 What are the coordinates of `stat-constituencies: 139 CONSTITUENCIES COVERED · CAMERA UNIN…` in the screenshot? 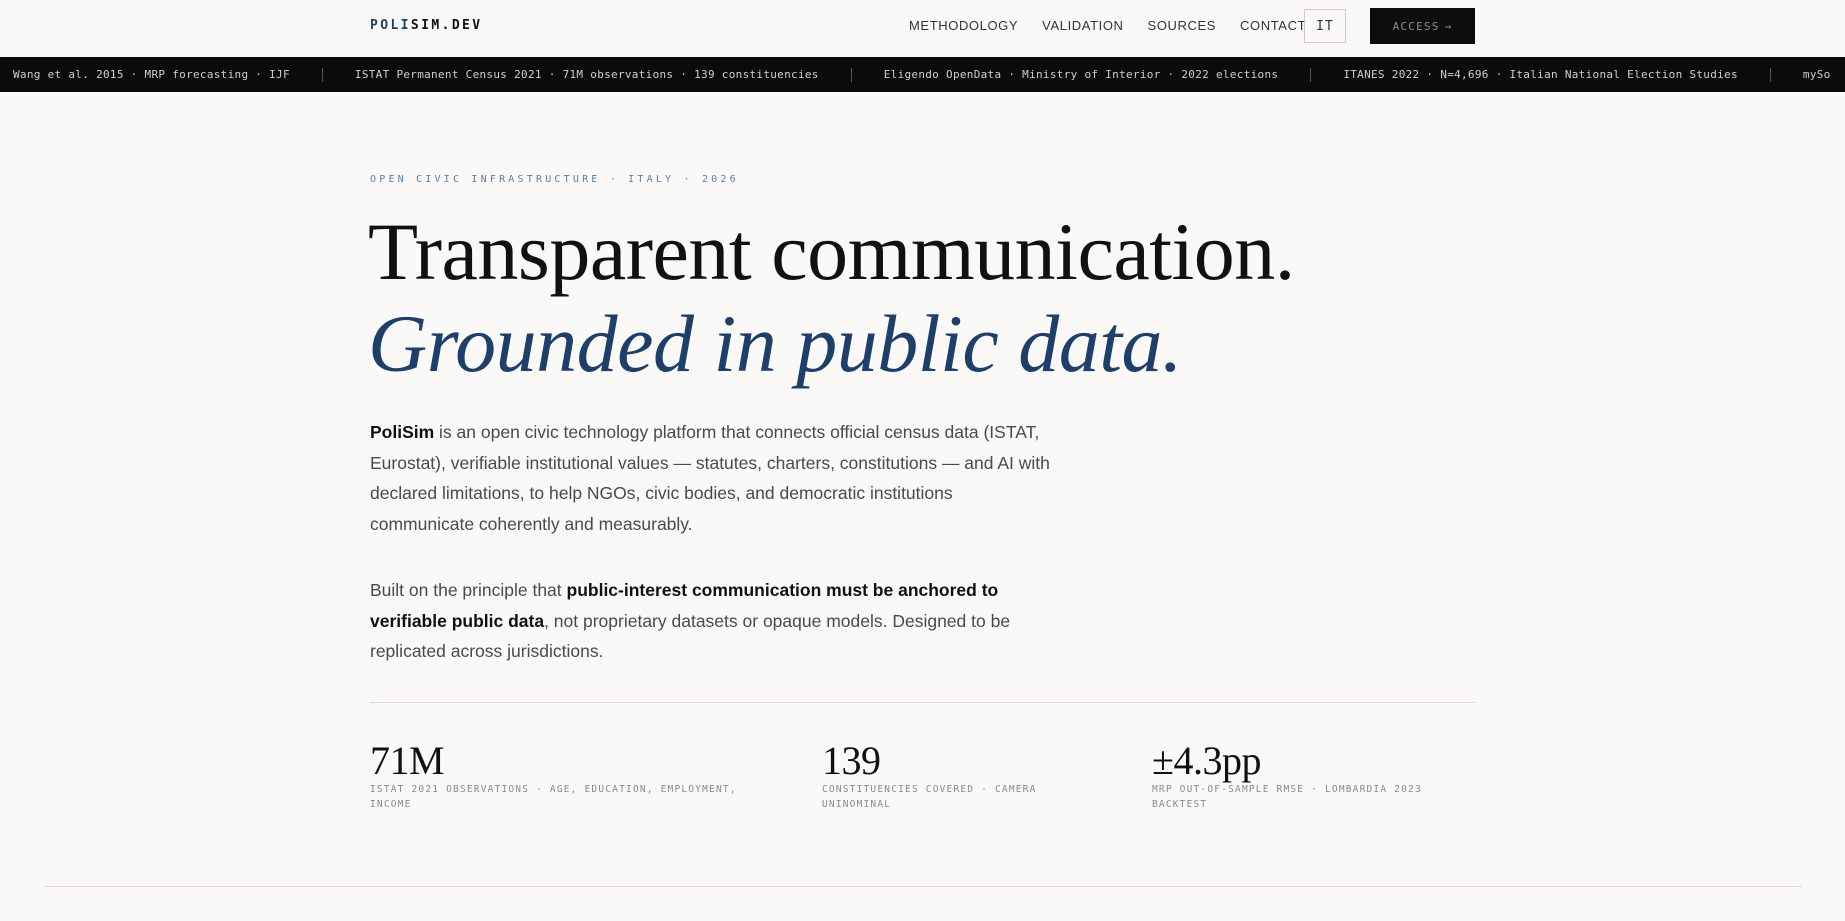 It's located at (947, 775).